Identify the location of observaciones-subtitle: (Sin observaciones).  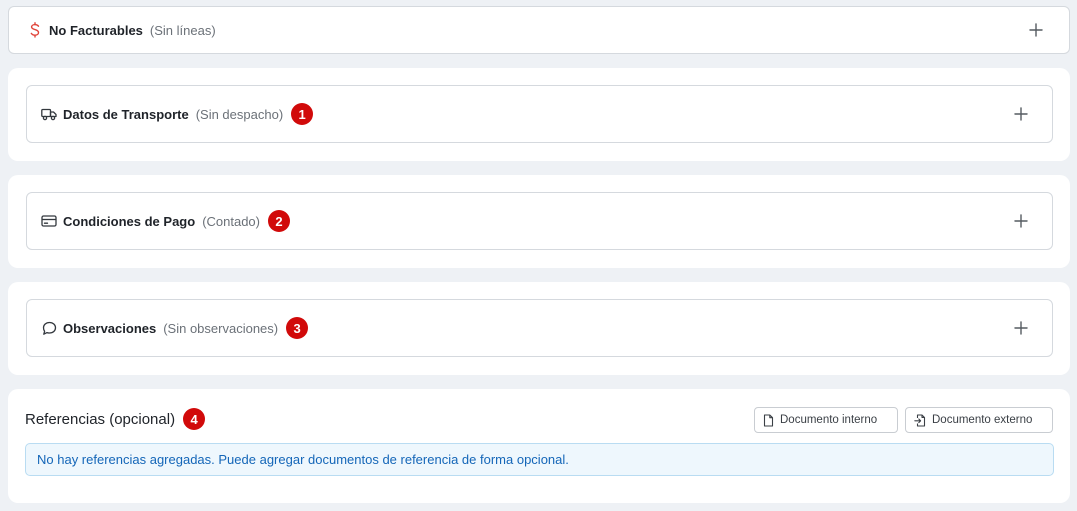
(221, 328).